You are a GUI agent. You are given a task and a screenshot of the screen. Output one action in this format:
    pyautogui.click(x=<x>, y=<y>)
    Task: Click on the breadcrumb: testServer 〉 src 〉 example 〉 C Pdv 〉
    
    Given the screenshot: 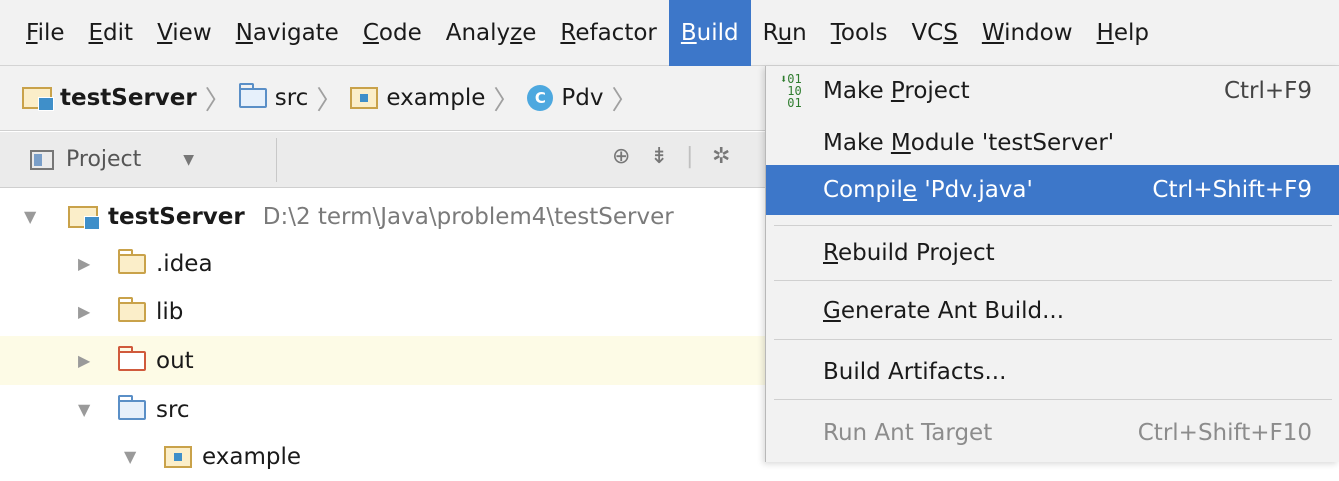 What is the action you would take?
    pyautogui.click(x=385, y=98)
    